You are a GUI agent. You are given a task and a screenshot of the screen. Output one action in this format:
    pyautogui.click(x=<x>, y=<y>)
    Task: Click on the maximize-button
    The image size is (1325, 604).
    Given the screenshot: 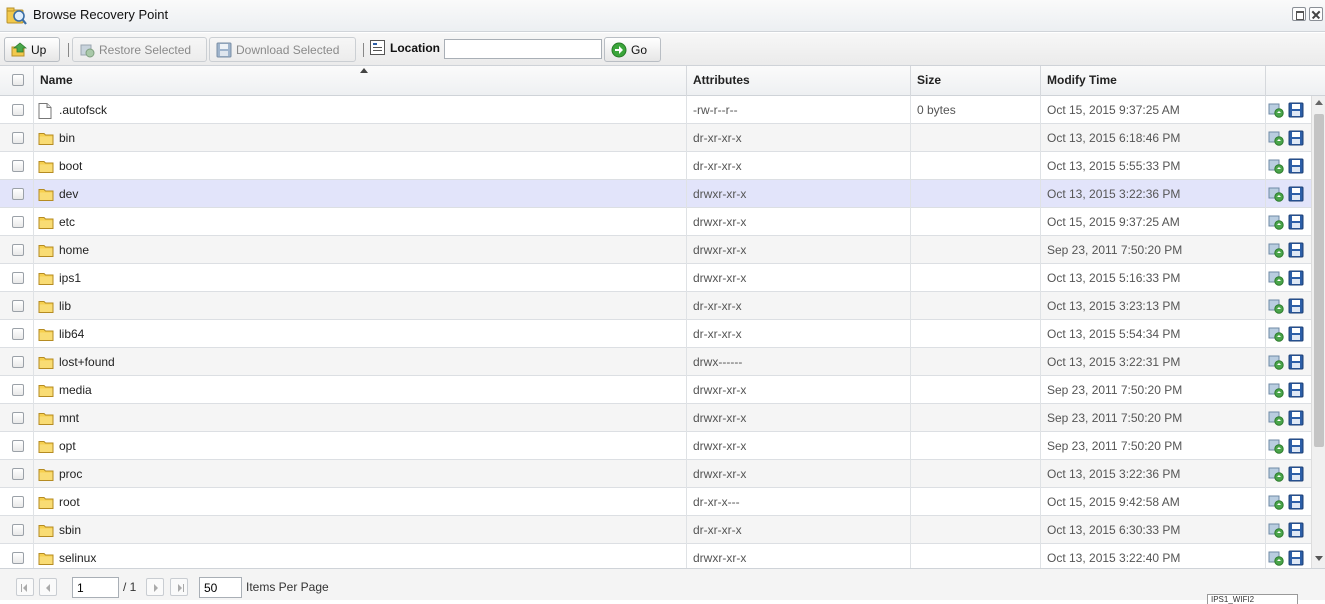 What is the action you would take?
    pyautogui.click(x=1299, y=14)
    